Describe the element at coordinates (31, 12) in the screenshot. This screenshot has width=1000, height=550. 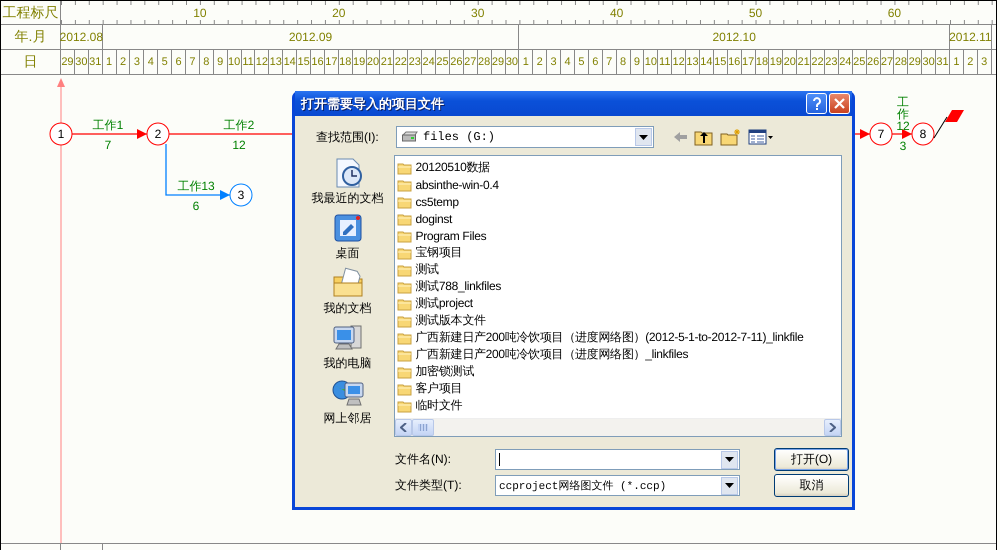
I see `row-label: 工程标尺` at that location.